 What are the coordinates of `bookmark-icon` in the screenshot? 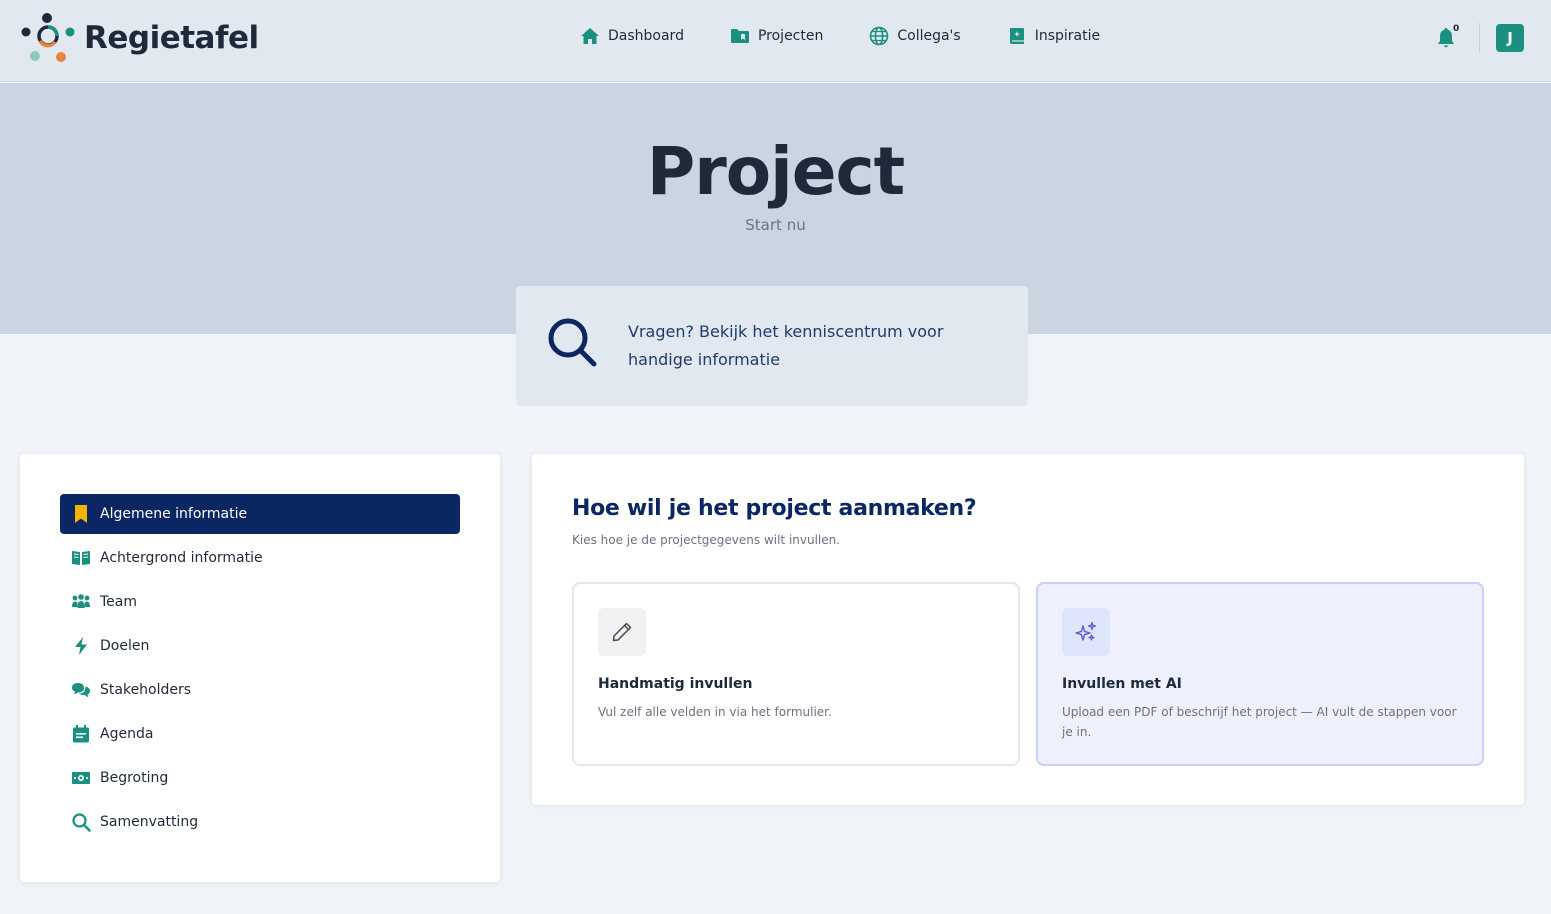 It's located at (81, 514).